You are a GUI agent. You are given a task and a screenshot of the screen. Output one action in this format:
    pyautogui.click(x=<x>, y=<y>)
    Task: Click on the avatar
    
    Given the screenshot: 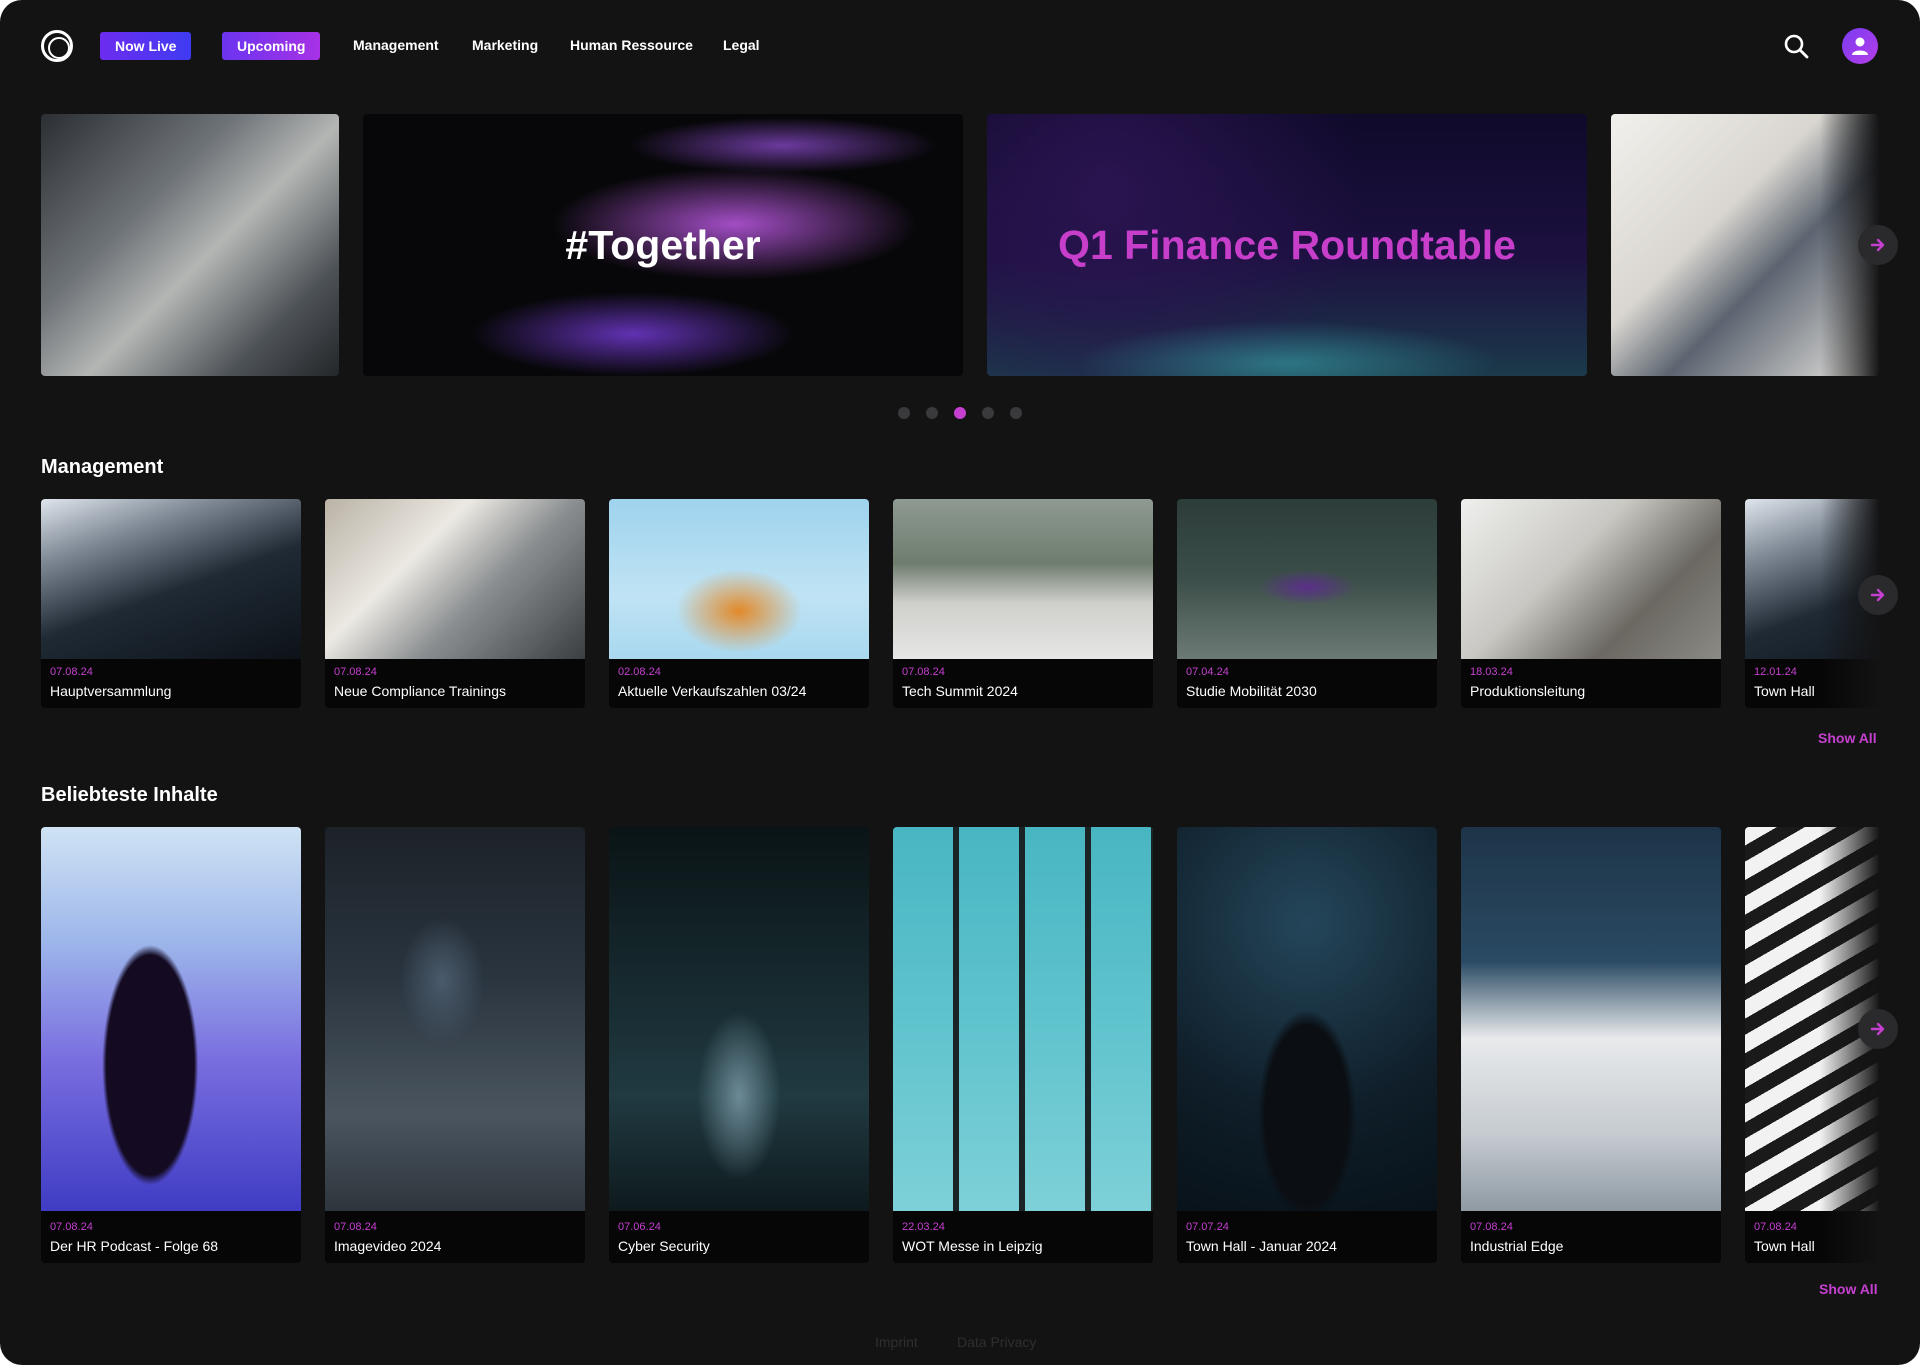 What is the action you would take?
    pyautogui.click(x=1860, y=46)
    